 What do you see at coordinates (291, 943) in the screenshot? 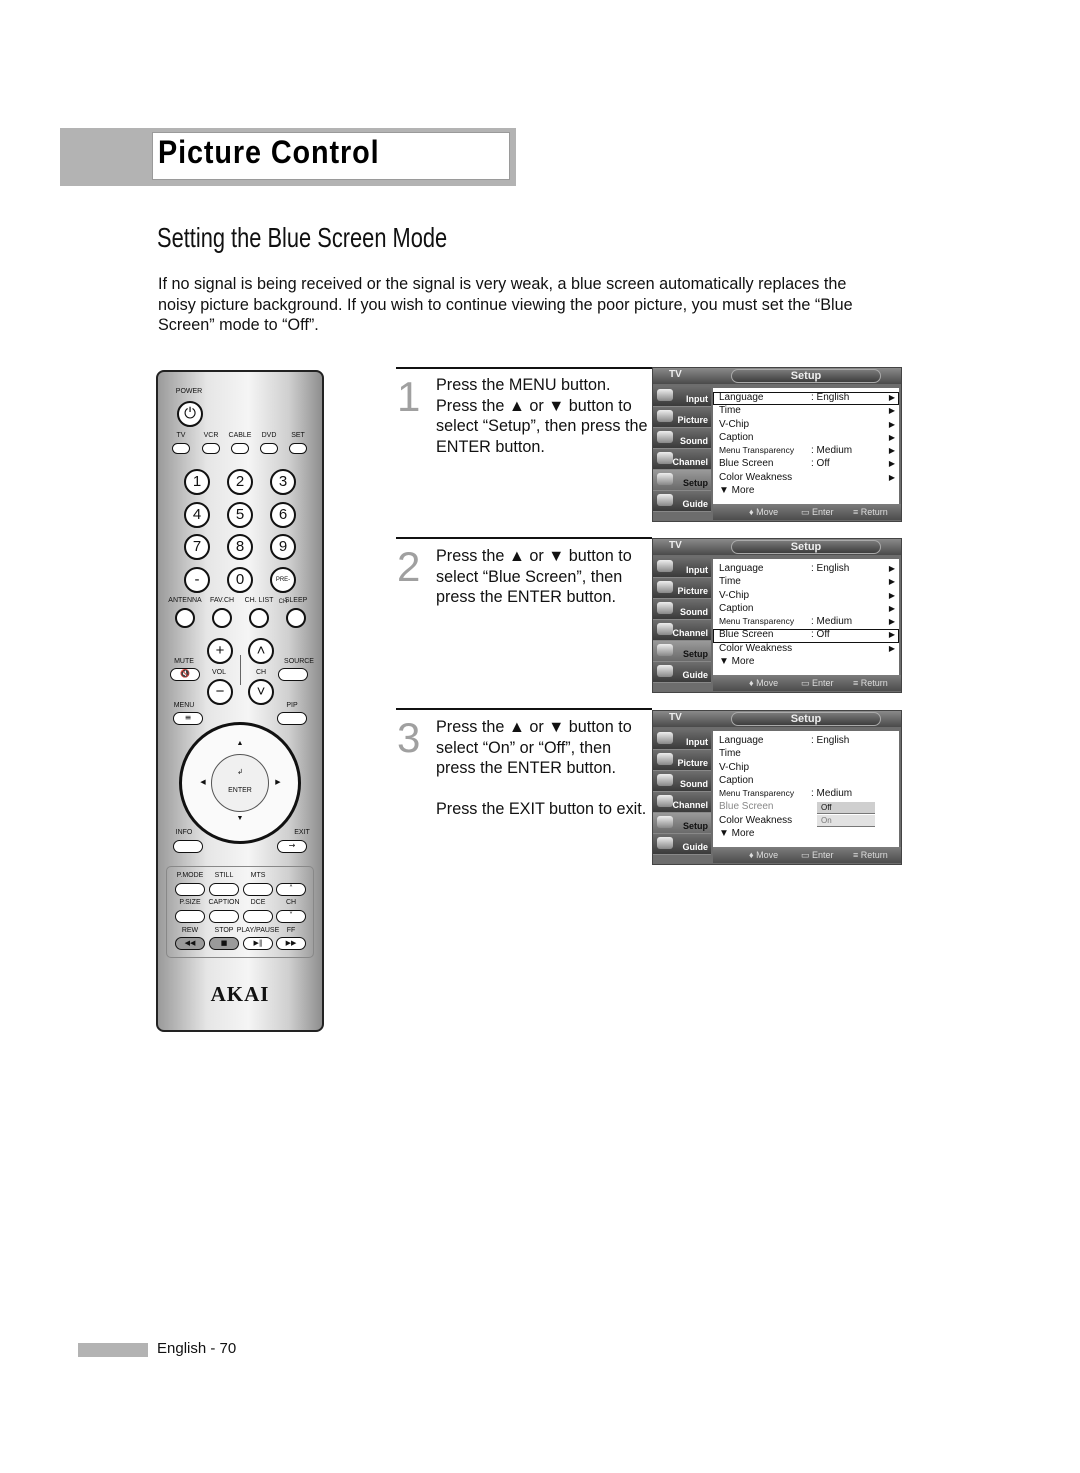
I see `ff-button: ▶▶` at bounding box center [291, 943].